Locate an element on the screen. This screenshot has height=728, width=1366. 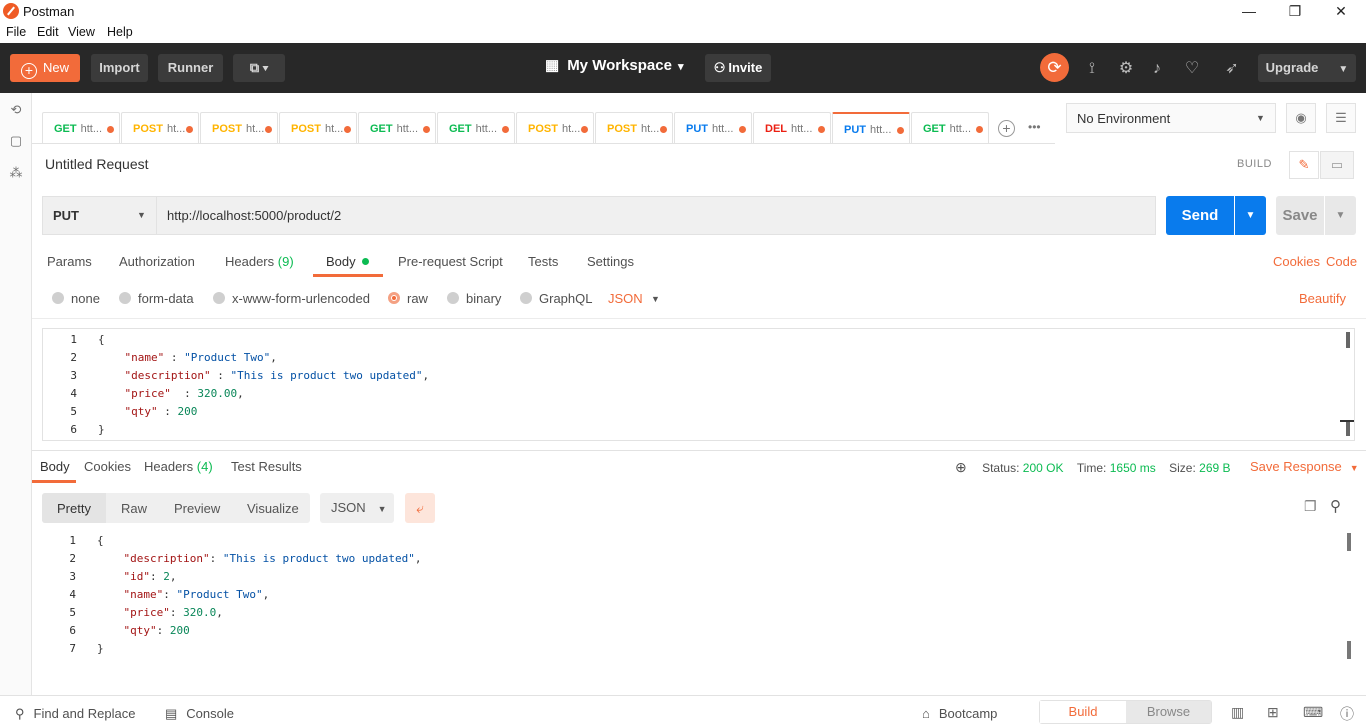
wrap-lines-icon: ⤶ is located at coordinates (420, 508).